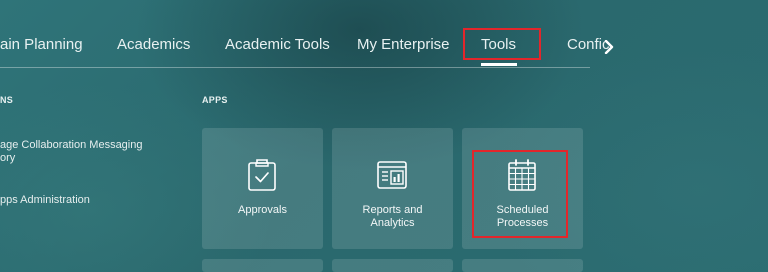  I want to click on app-tile-approvals: Approvals, so click(262, 188).